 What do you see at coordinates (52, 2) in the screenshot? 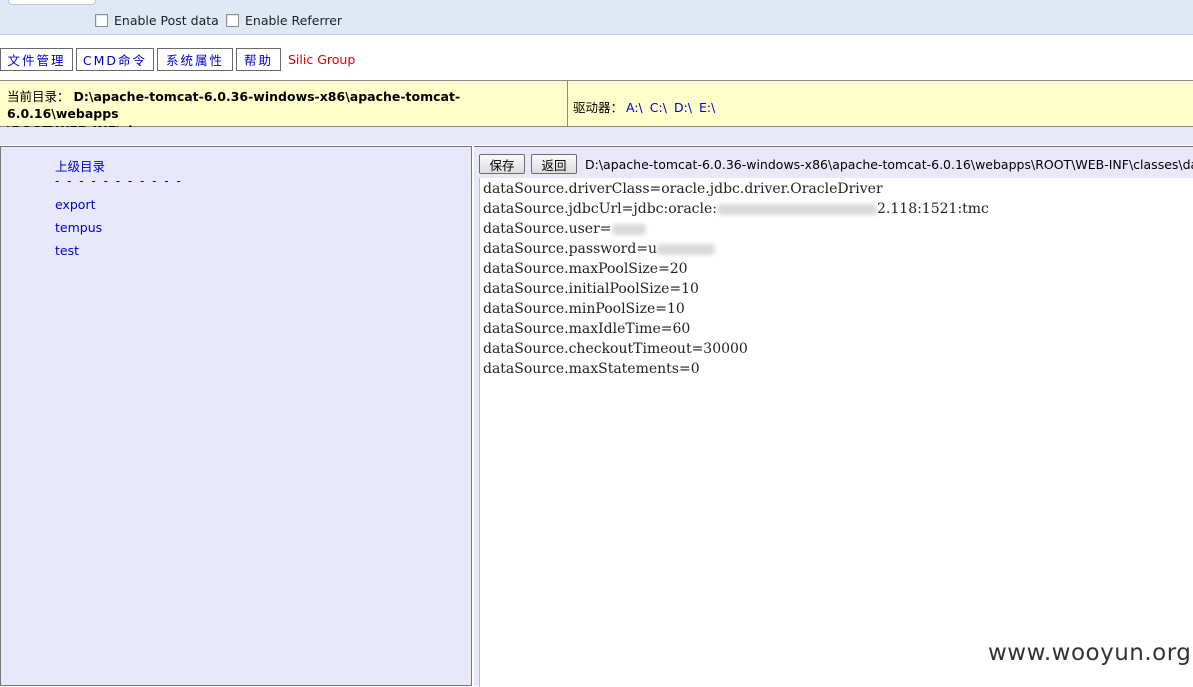
I see `browser-tab` at bounding box center [52, 2].